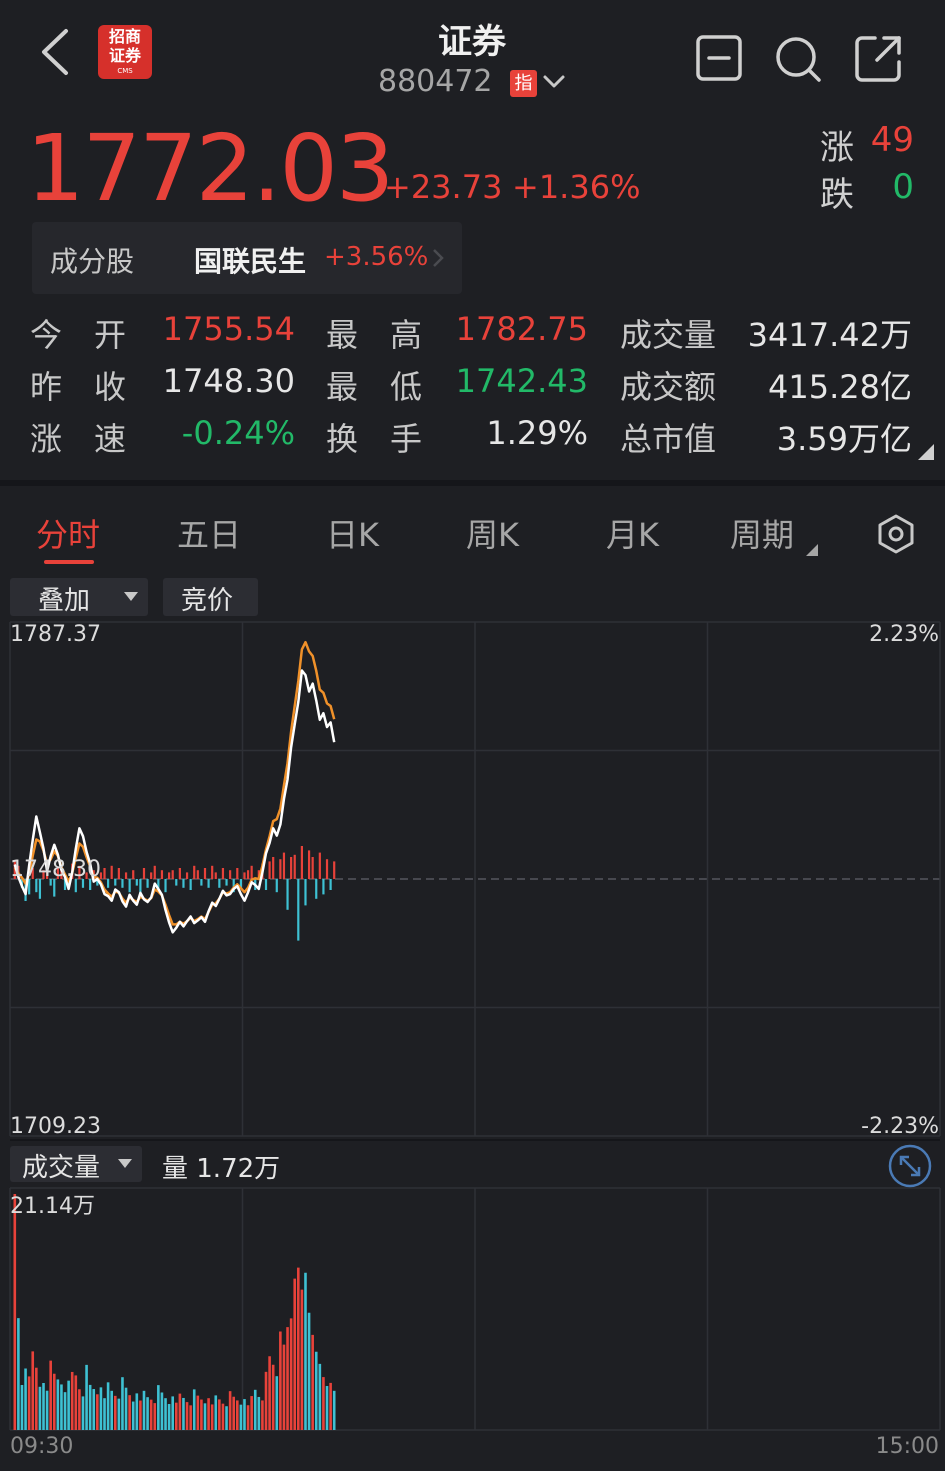 The width and height of the screenshot is (945, 1471). I want to click on expand-icon, so click(910, 1166).